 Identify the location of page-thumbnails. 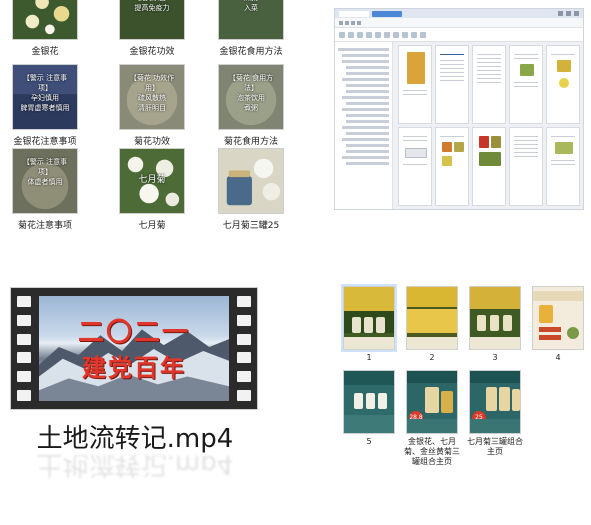
(489, 125).